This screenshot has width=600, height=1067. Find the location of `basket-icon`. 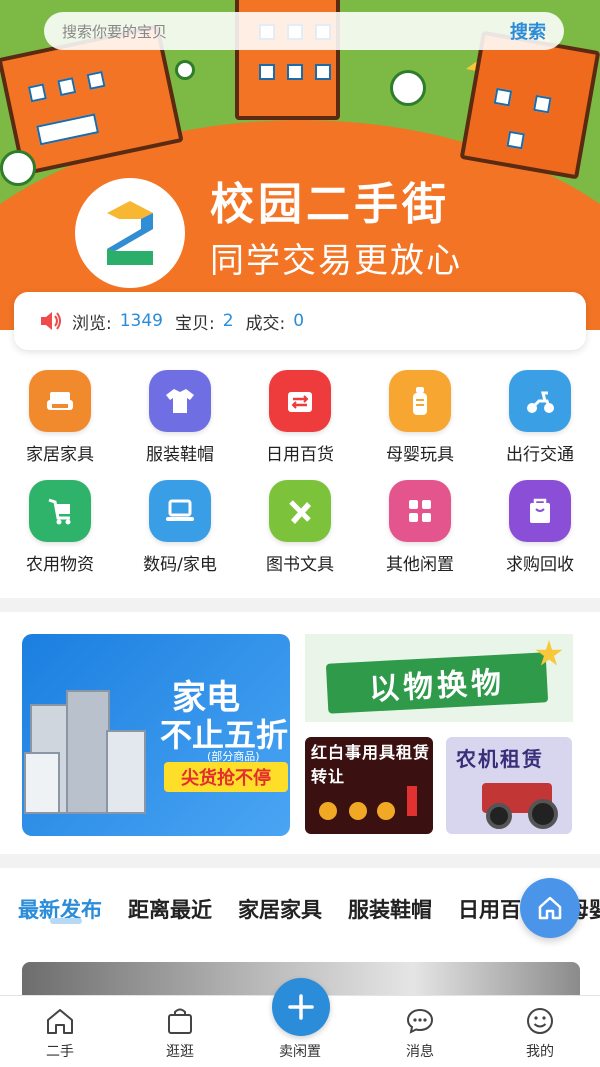

basket-icon is located at coordinates (300, 401).